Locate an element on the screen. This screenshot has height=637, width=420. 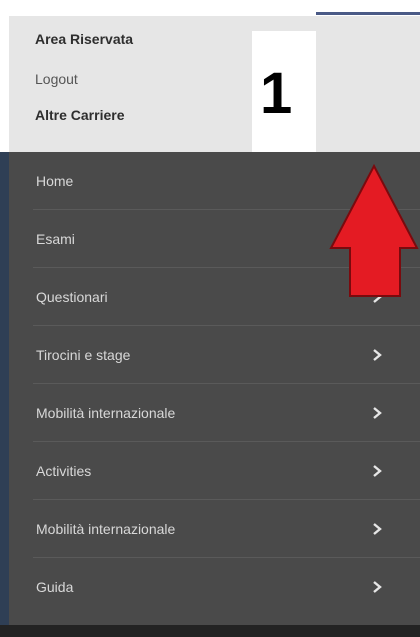
red-arrow-icon is located at coordinates (374, 230).